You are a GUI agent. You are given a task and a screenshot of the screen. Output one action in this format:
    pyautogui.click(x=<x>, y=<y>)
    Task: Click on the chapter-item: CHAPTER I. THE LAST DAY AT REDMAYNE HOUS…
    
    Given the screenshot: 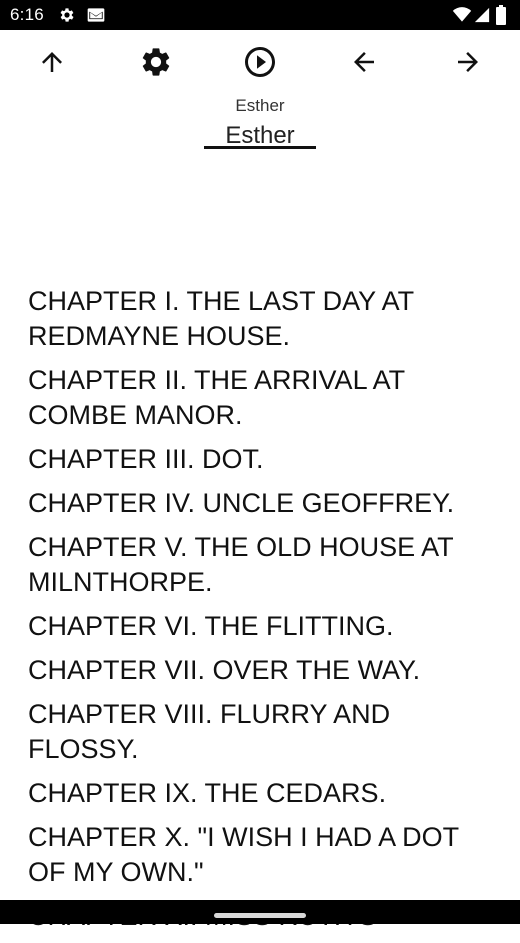 What is the action you would take?
    pyautogui.click(x=263, y=319)
    